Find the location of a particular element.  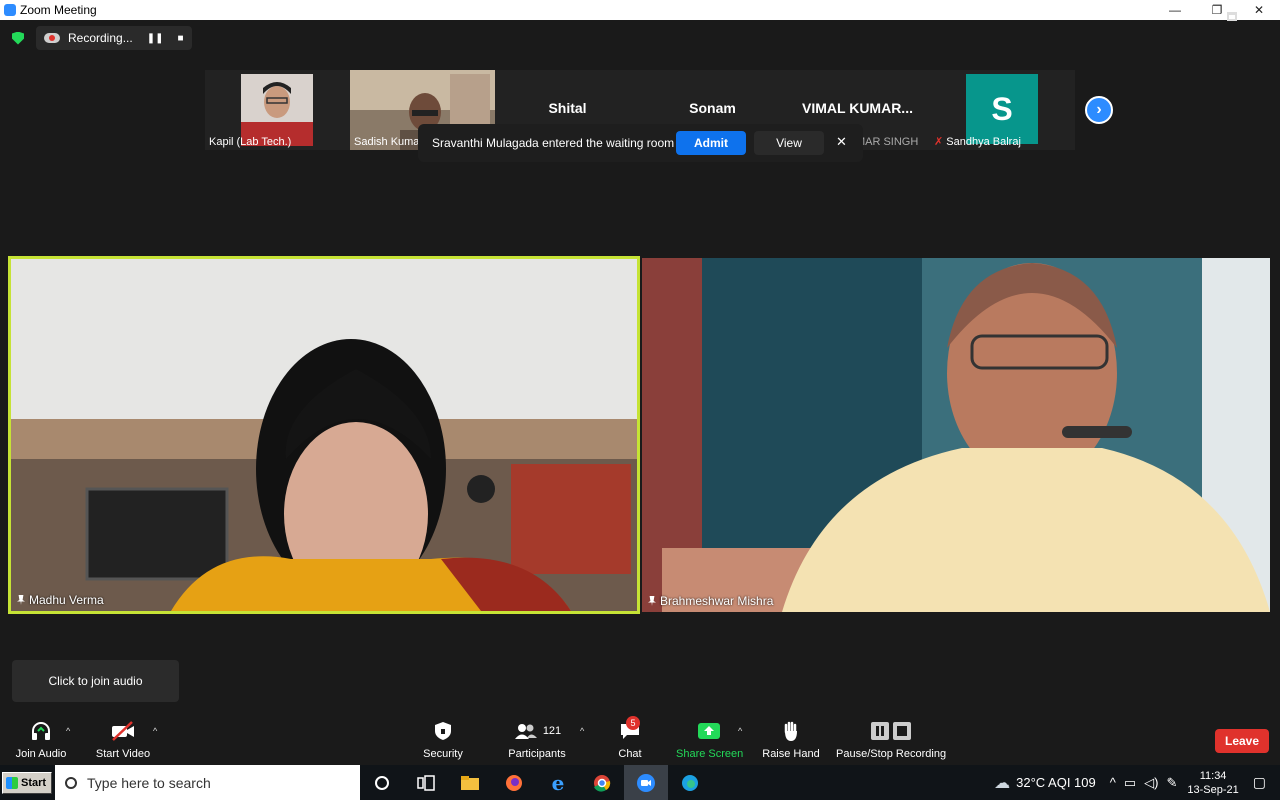

share-screen-button: Share Screen is located at coordinates (709, 740).